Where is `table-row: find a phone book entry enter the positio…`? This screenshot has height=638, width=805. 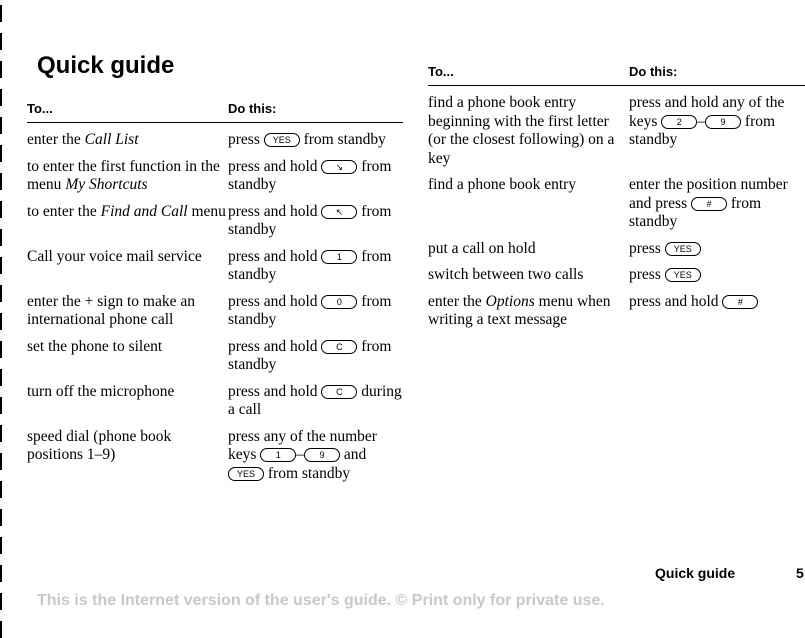
table-row: find a phone book entry enter the positio… is located at coordinates (616, 204).